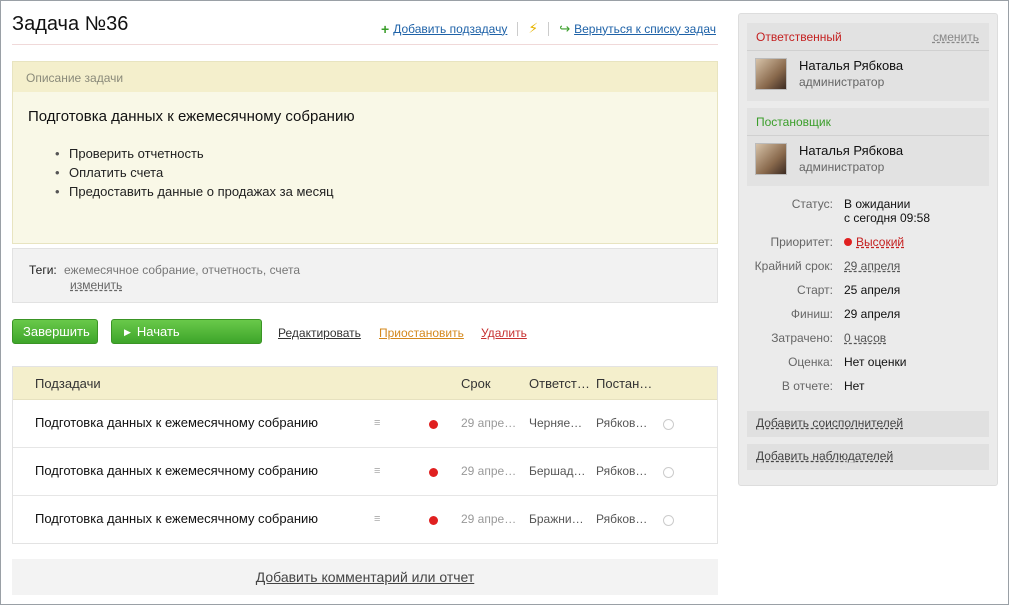  Describe the element at coordinates (875, 362) in the screenshot. I see `rating-value: Нет оценки` at that location.